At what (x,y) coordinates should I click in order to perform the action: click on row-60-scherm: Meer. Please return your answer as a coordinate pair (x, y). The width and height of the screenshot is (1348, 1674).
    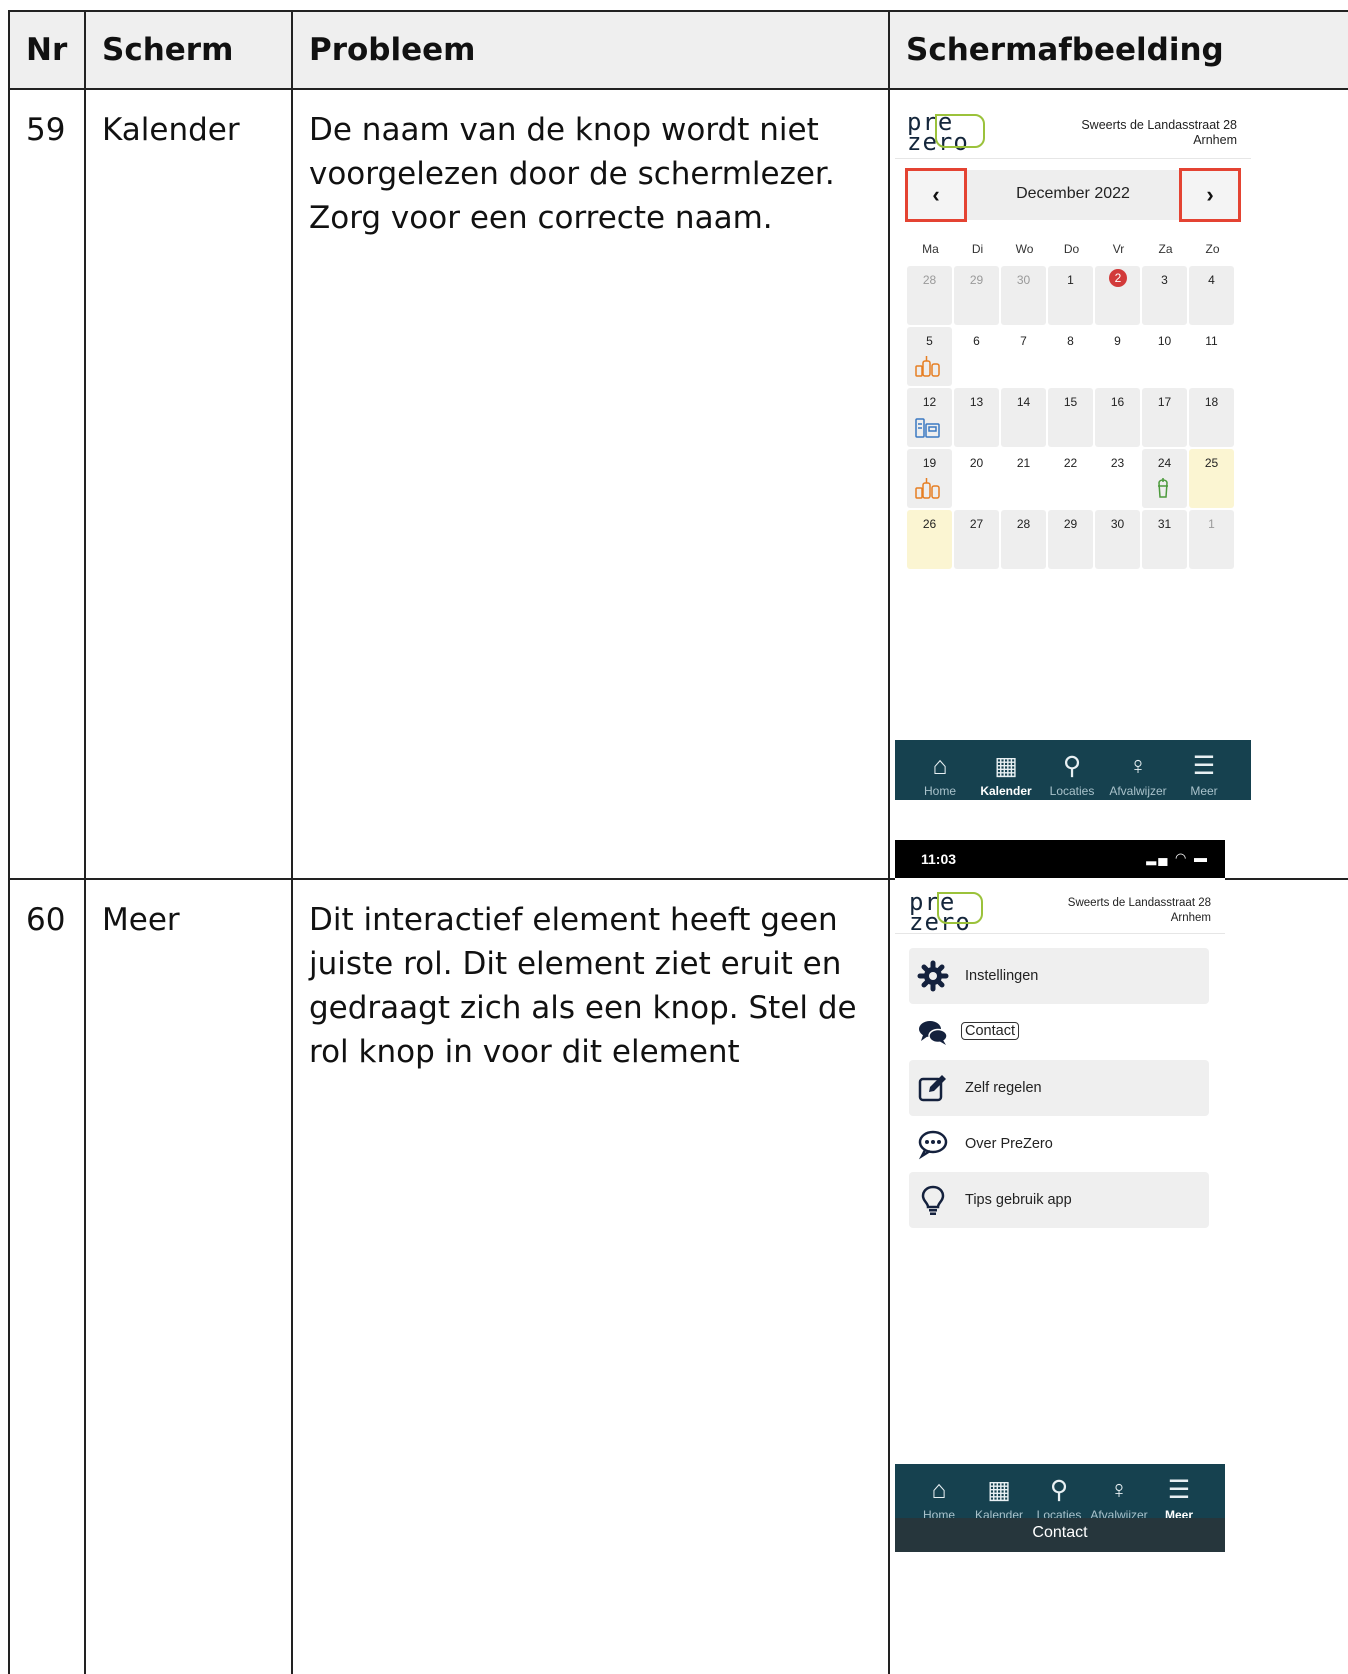
    Looking at the image, I should click on (189, 1277).